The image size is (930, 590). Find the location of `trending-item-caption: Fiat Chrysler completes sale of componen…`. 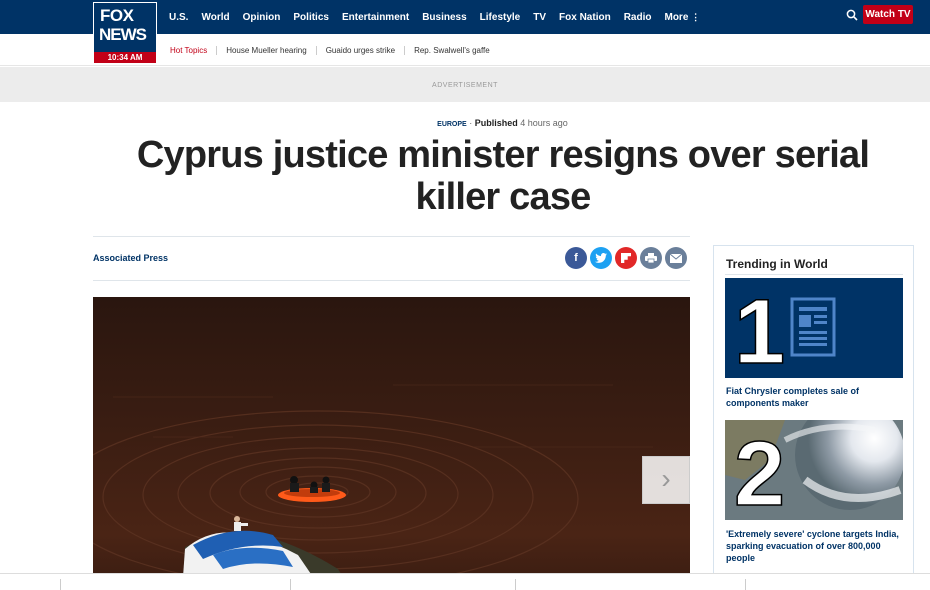

trending-item-caption: Fiat Chrysler completes sale of componen… is located at coordinates (813, 397).